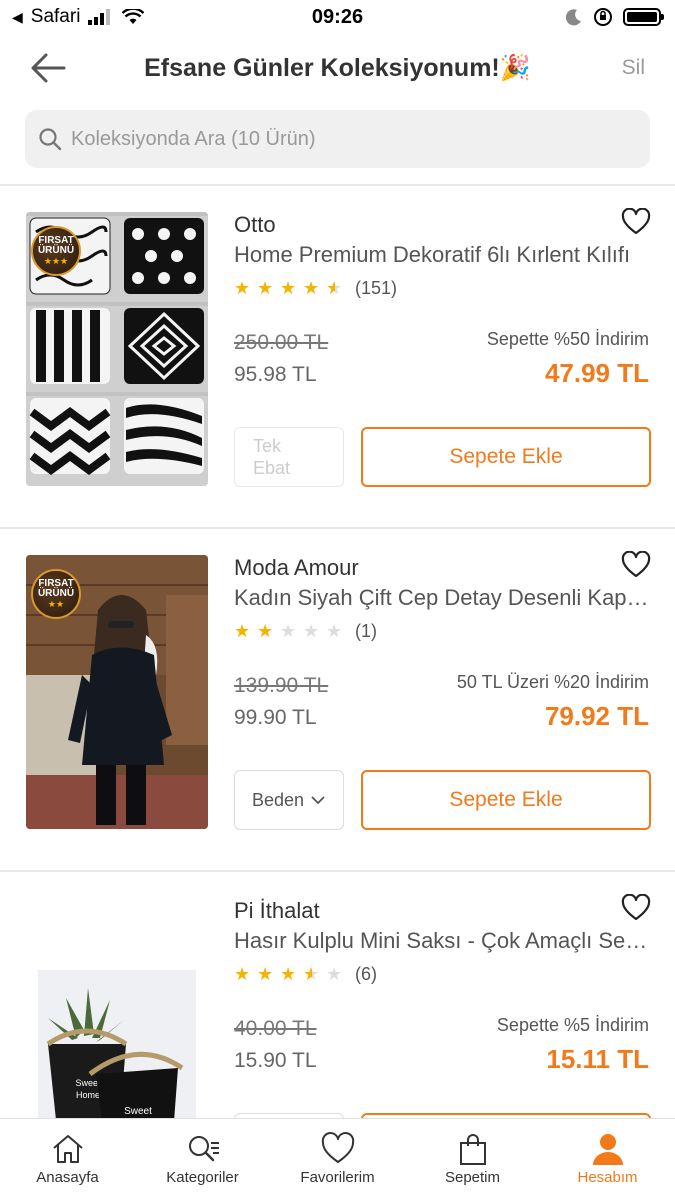 The image size is (675, 1200). I want to click on opportunity-badge: FIRSAT ÜRÜNÜ ★★★, so click(56, 251).